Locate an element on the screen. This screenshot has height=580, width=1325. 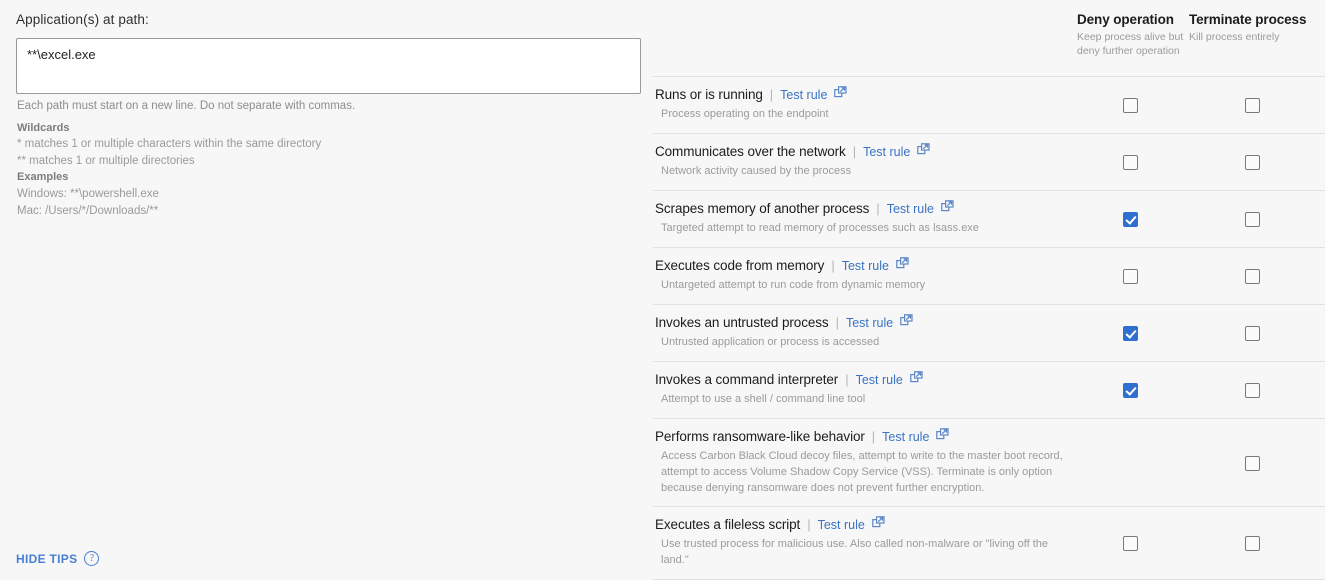
column-header-terminate-title: Terminate process is located at coordinates (1248, 19).